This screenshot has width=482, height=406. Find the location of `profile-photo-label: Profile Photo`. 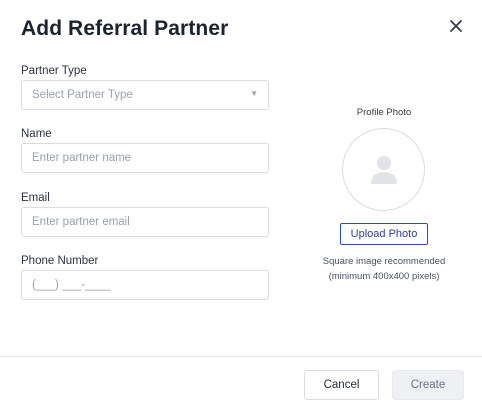

profile-photo-label: Profile Photo is located at coordinates (384, 112).